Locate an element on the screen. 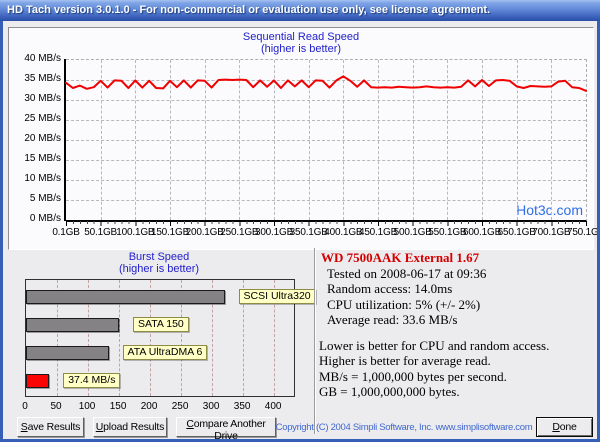 This screenshot has height=442, width=600. burst-axis-tick-label: 150 is located at coordinates (118, 406).